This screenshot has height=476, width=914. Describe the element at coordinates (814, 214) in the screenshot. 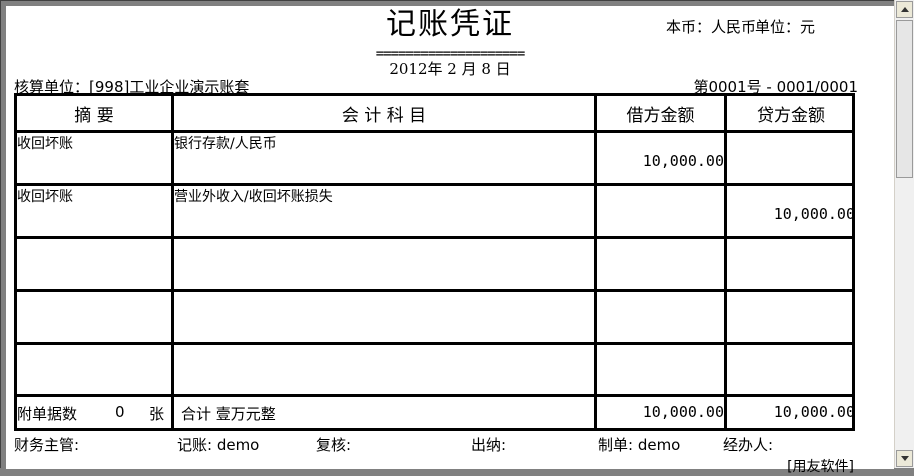

I see `row-credit: 10,000.00` at that location.